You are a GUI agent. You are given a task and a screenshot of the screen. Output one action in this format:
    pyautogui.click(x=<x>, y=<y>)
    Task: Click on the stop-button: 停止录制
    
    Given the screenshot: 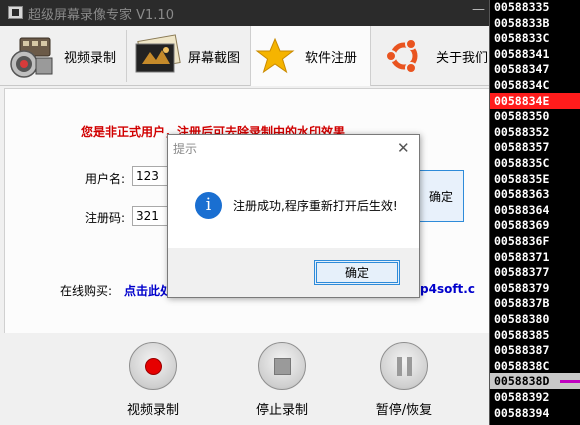 What is the action you would take?
    pyautogui.click(x=282, y=379)
    